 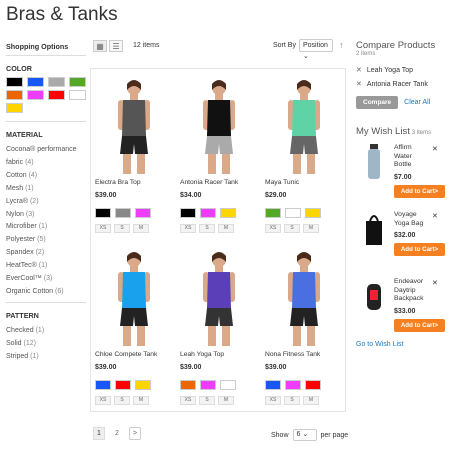 What do you see at coordinates (46, 344) in the screenshot?
I see `pattern-option: Solid (12)` at bounding box center [46, 344].